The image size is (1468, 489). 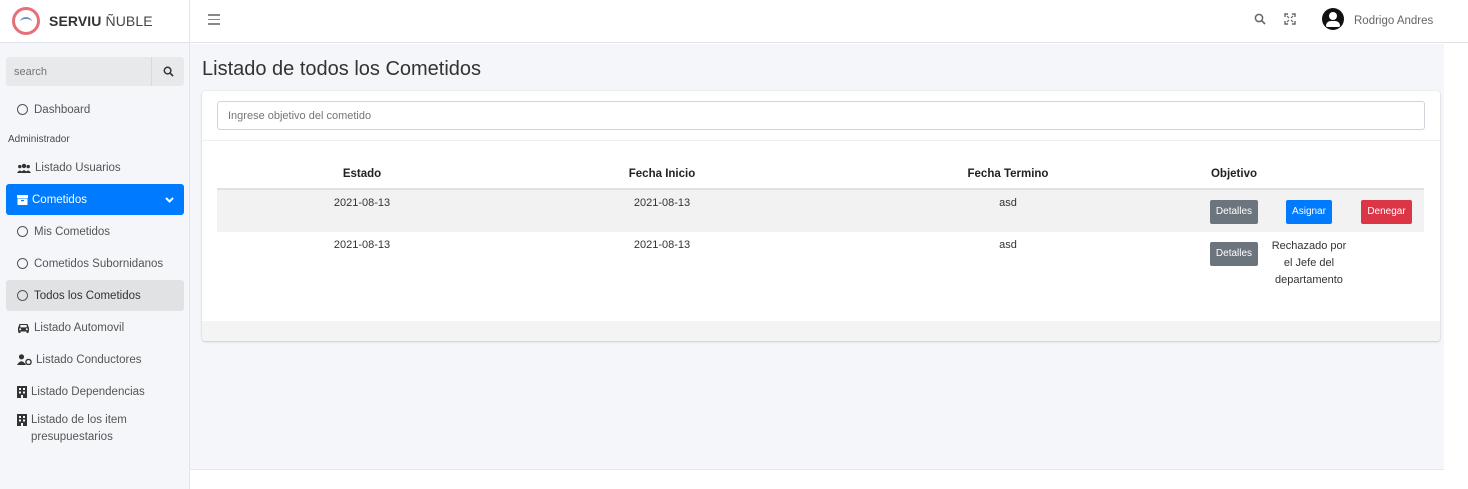 What do you see at coordinates (1386, 272) in the screenshot?
I see `cell-empty` at bounding box center [1386, 272].